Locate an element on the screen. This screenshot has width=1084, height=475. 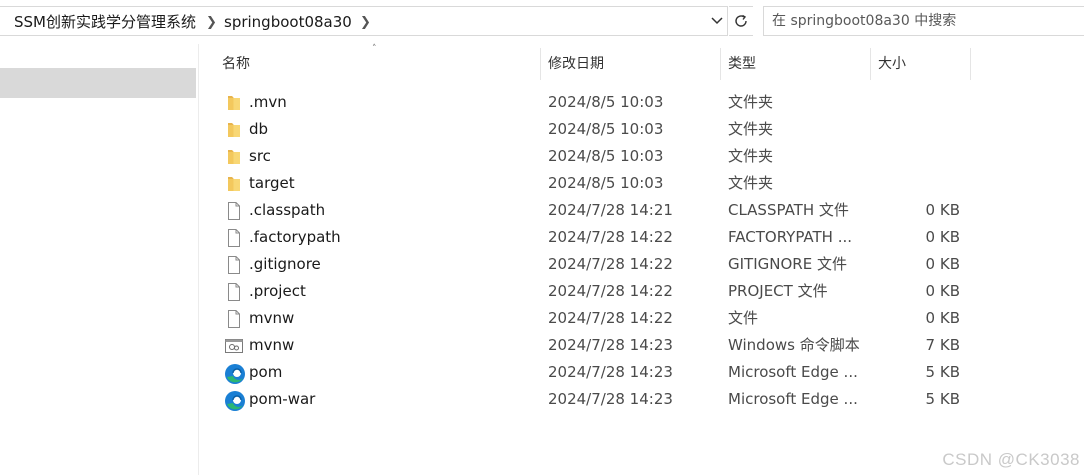
search-box is located at coordinates (923, 21).